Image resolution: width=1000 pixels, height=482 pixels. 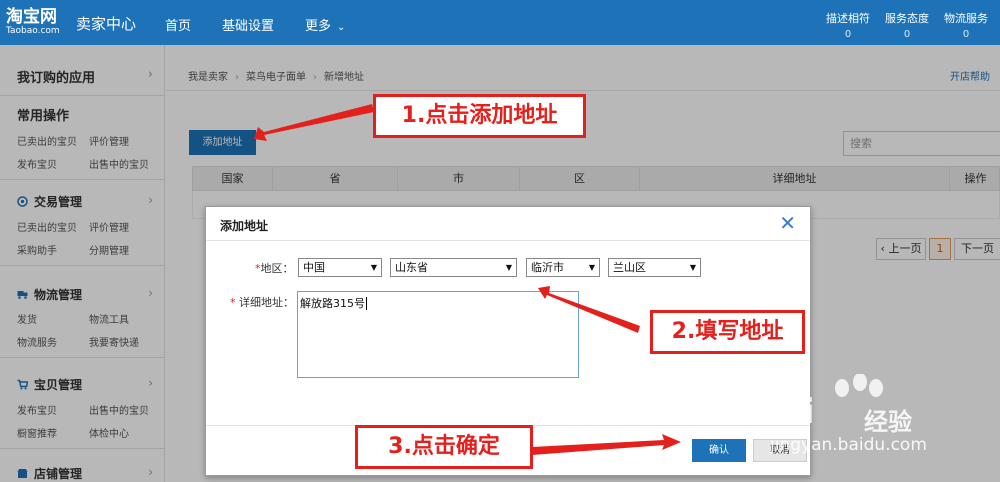 I want to click on chevron-down-icon: ⌄, so click(x=341, y=27).